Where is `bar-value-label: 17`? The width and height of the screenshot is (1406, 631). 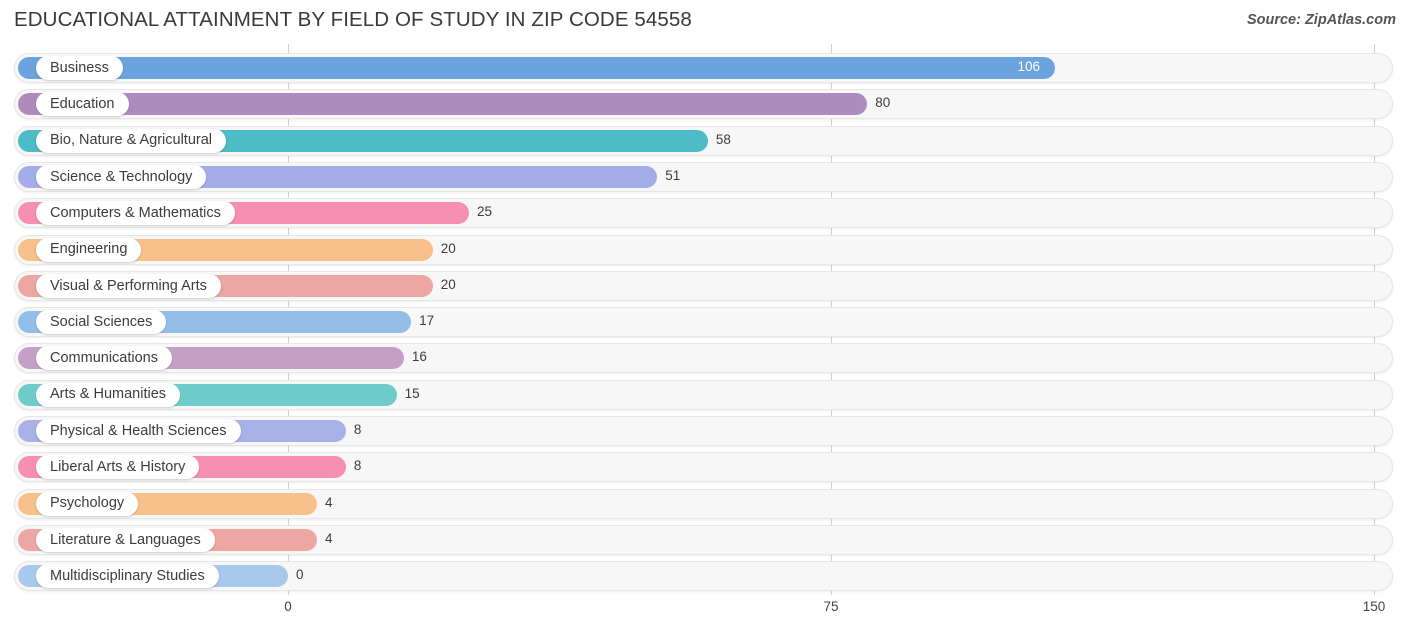
bar-value-label: 17 is located at coordinates (427, 321).